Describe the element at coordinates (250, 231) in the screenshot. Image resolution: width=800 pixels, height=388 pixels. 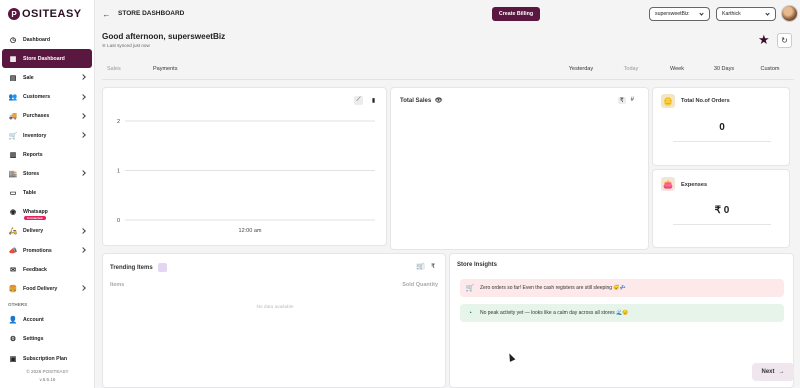
I see `x-tick-label: 12:00 am` at that location.